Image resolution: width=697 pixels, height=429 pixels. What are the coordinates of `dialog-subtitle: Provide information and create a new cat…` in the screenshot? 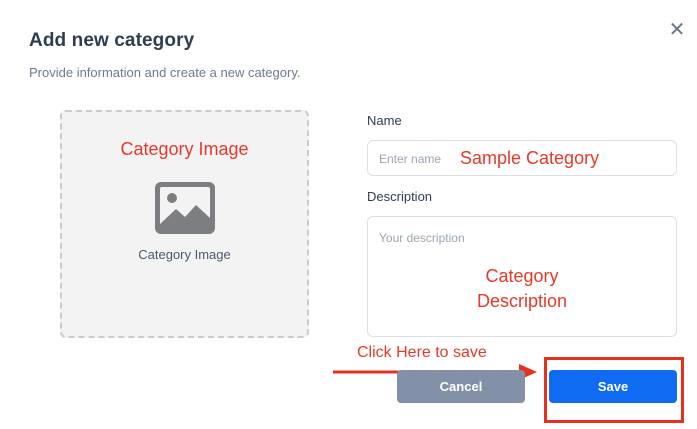 It's located at (165, 72).